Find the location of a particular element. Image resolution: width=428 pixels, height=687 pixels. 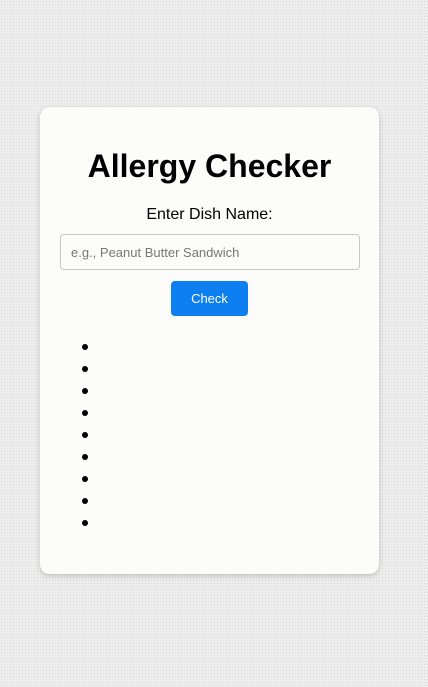

dish-name-input is located at coordinates (210, 252).